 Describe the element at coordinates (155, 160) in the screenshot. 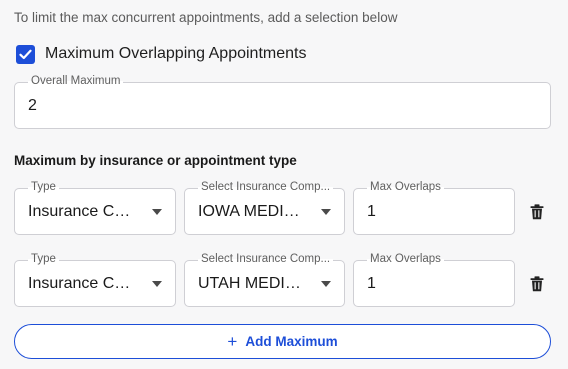

I see `section-title: Maximum by insurance or appointment type` at that location.